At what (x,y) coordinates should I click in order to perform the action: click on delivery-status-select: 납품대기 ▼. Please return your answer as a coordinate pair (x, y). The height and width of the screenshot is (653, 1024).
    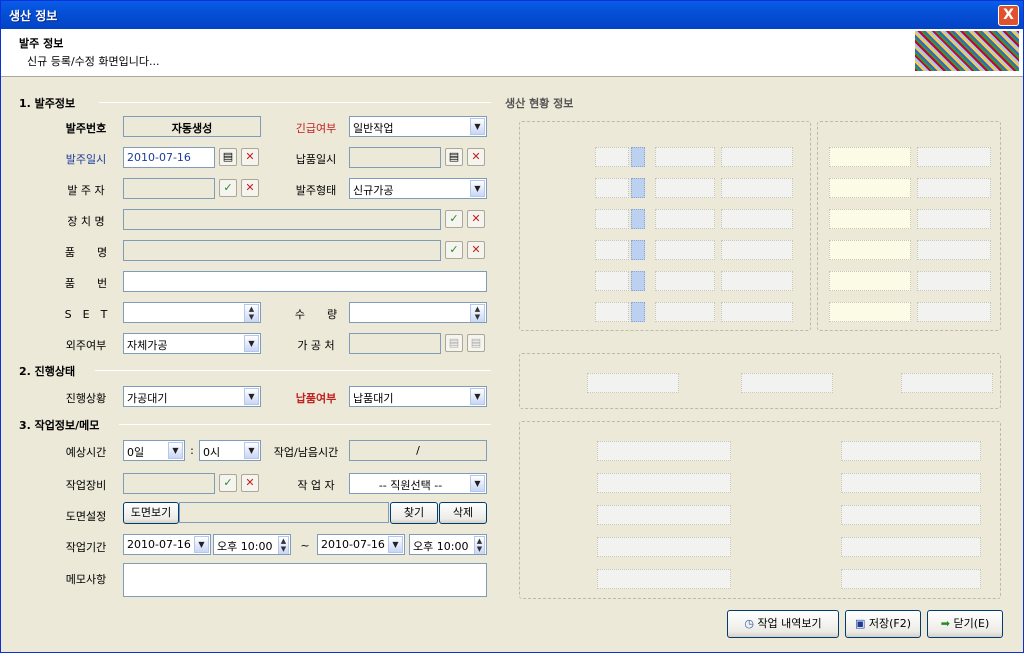
    Looking at the image, I should click on (418, 396).